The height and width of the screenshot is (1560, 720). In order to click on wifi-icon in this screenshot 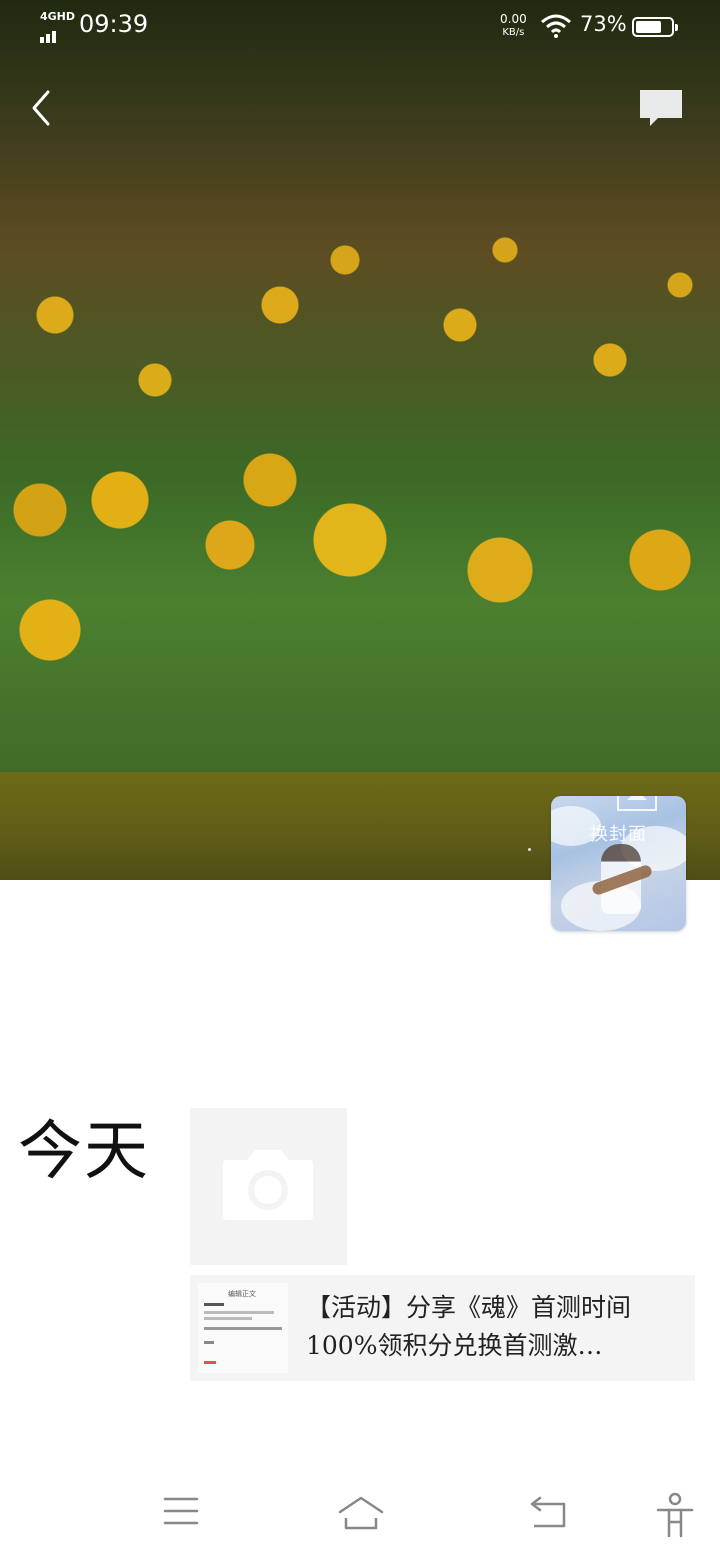, I will do `click(556, 26)`.